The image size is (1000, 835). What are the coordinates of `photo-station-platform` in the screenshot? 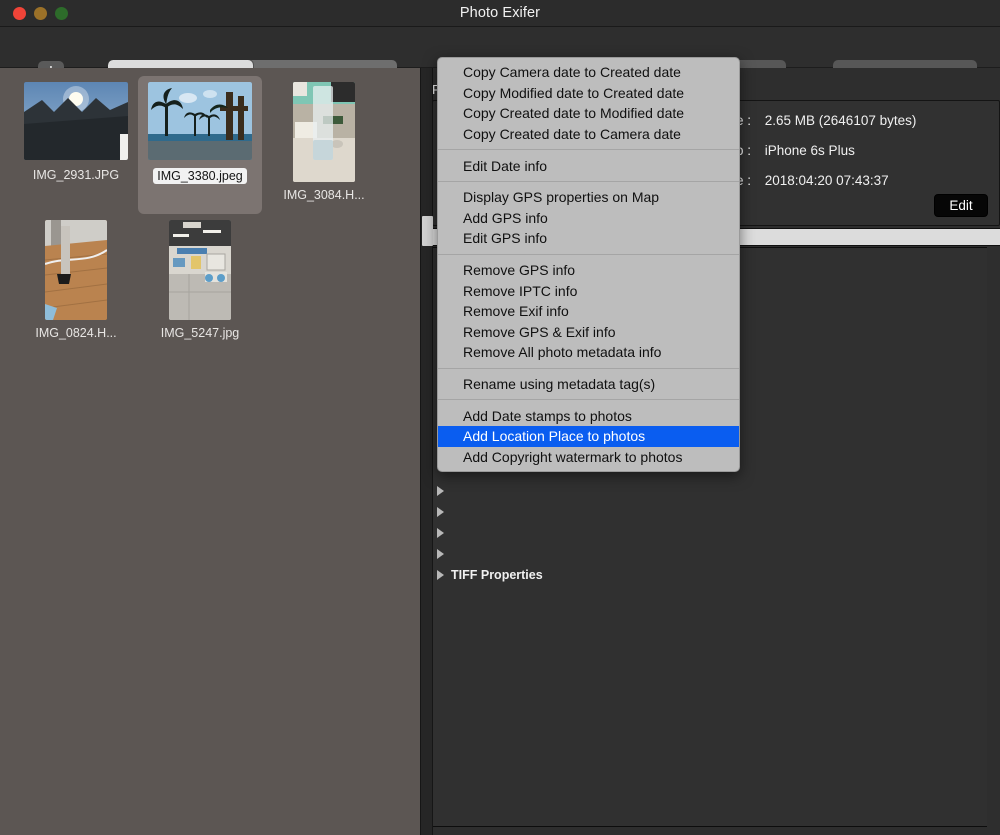 It's located at (200, 270).